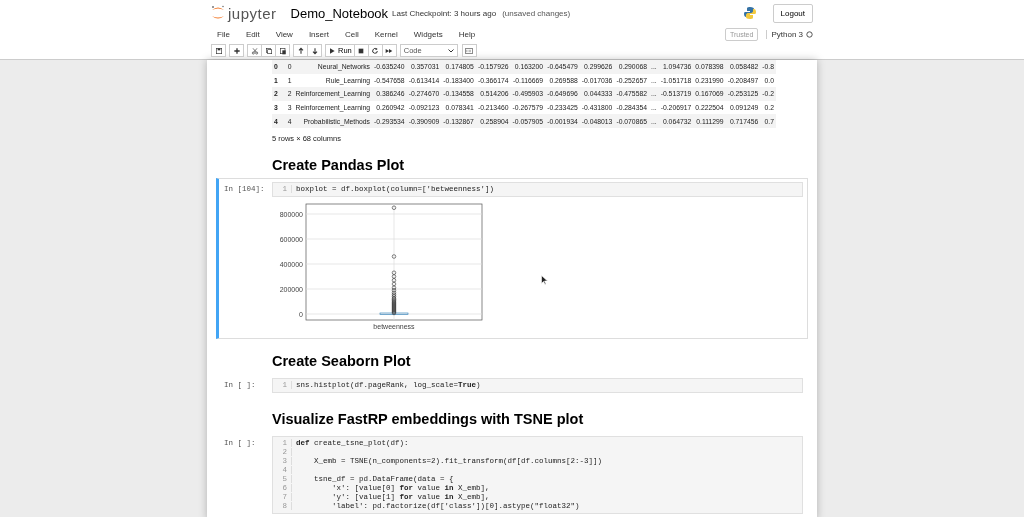 Image resolution: width=1024 pixels, height=517 pixels. I want to click on fast-forward-icon, so click(389, 50).